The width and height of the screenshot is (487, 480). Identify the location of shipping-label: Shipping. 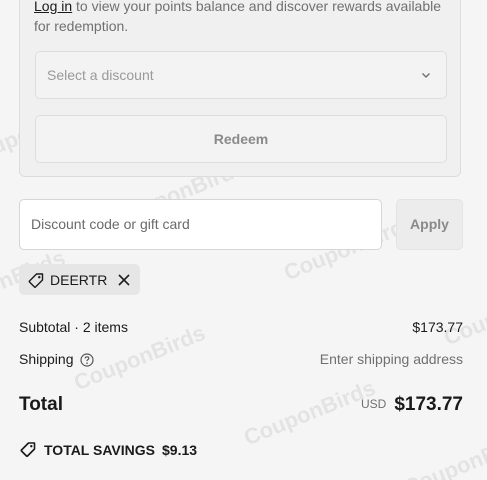
(46, 359).